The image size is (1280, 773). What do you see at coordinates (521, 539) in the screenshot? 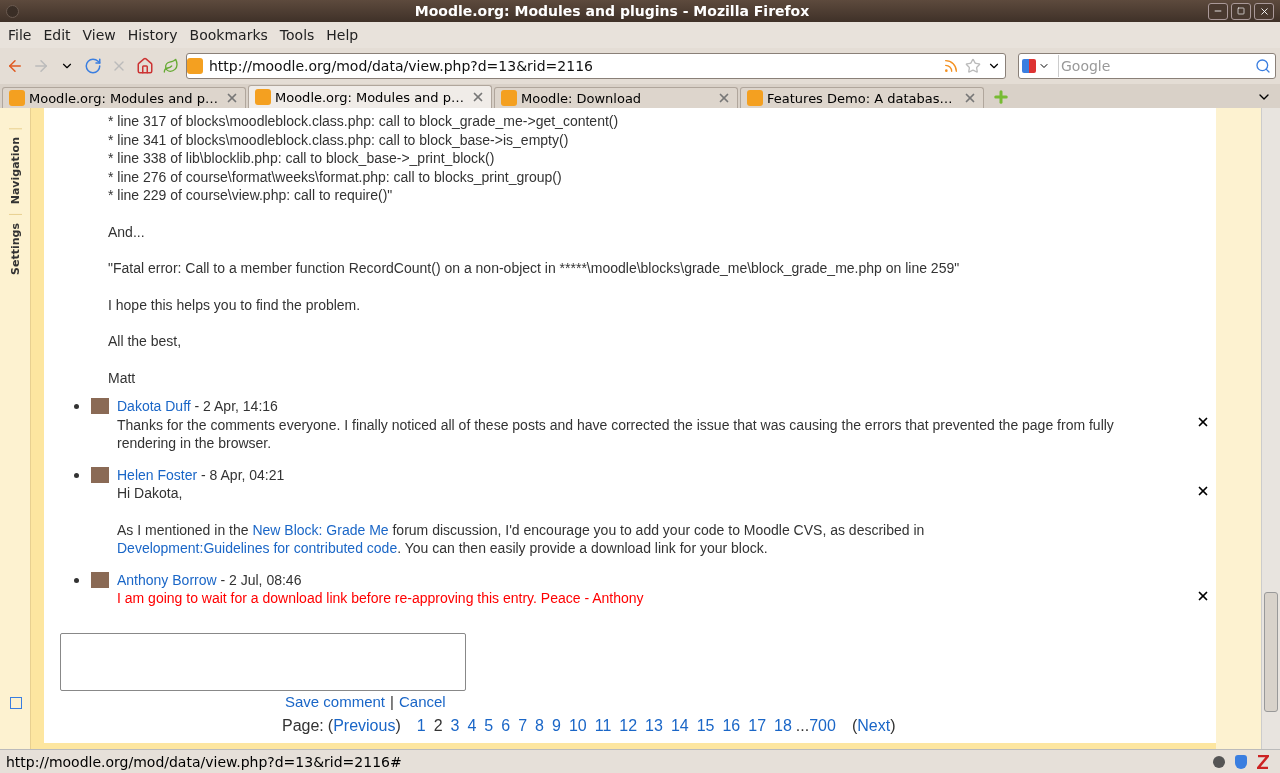
I see `comment-text: As I mentioned in the New Block: Grade Me forum discussion, I'd encourage you to add your code to Moodle CVS, as described in Development:Guidelines for contributed code. You can then easily provide a download link for your block.` at bounding box center [521, 539].